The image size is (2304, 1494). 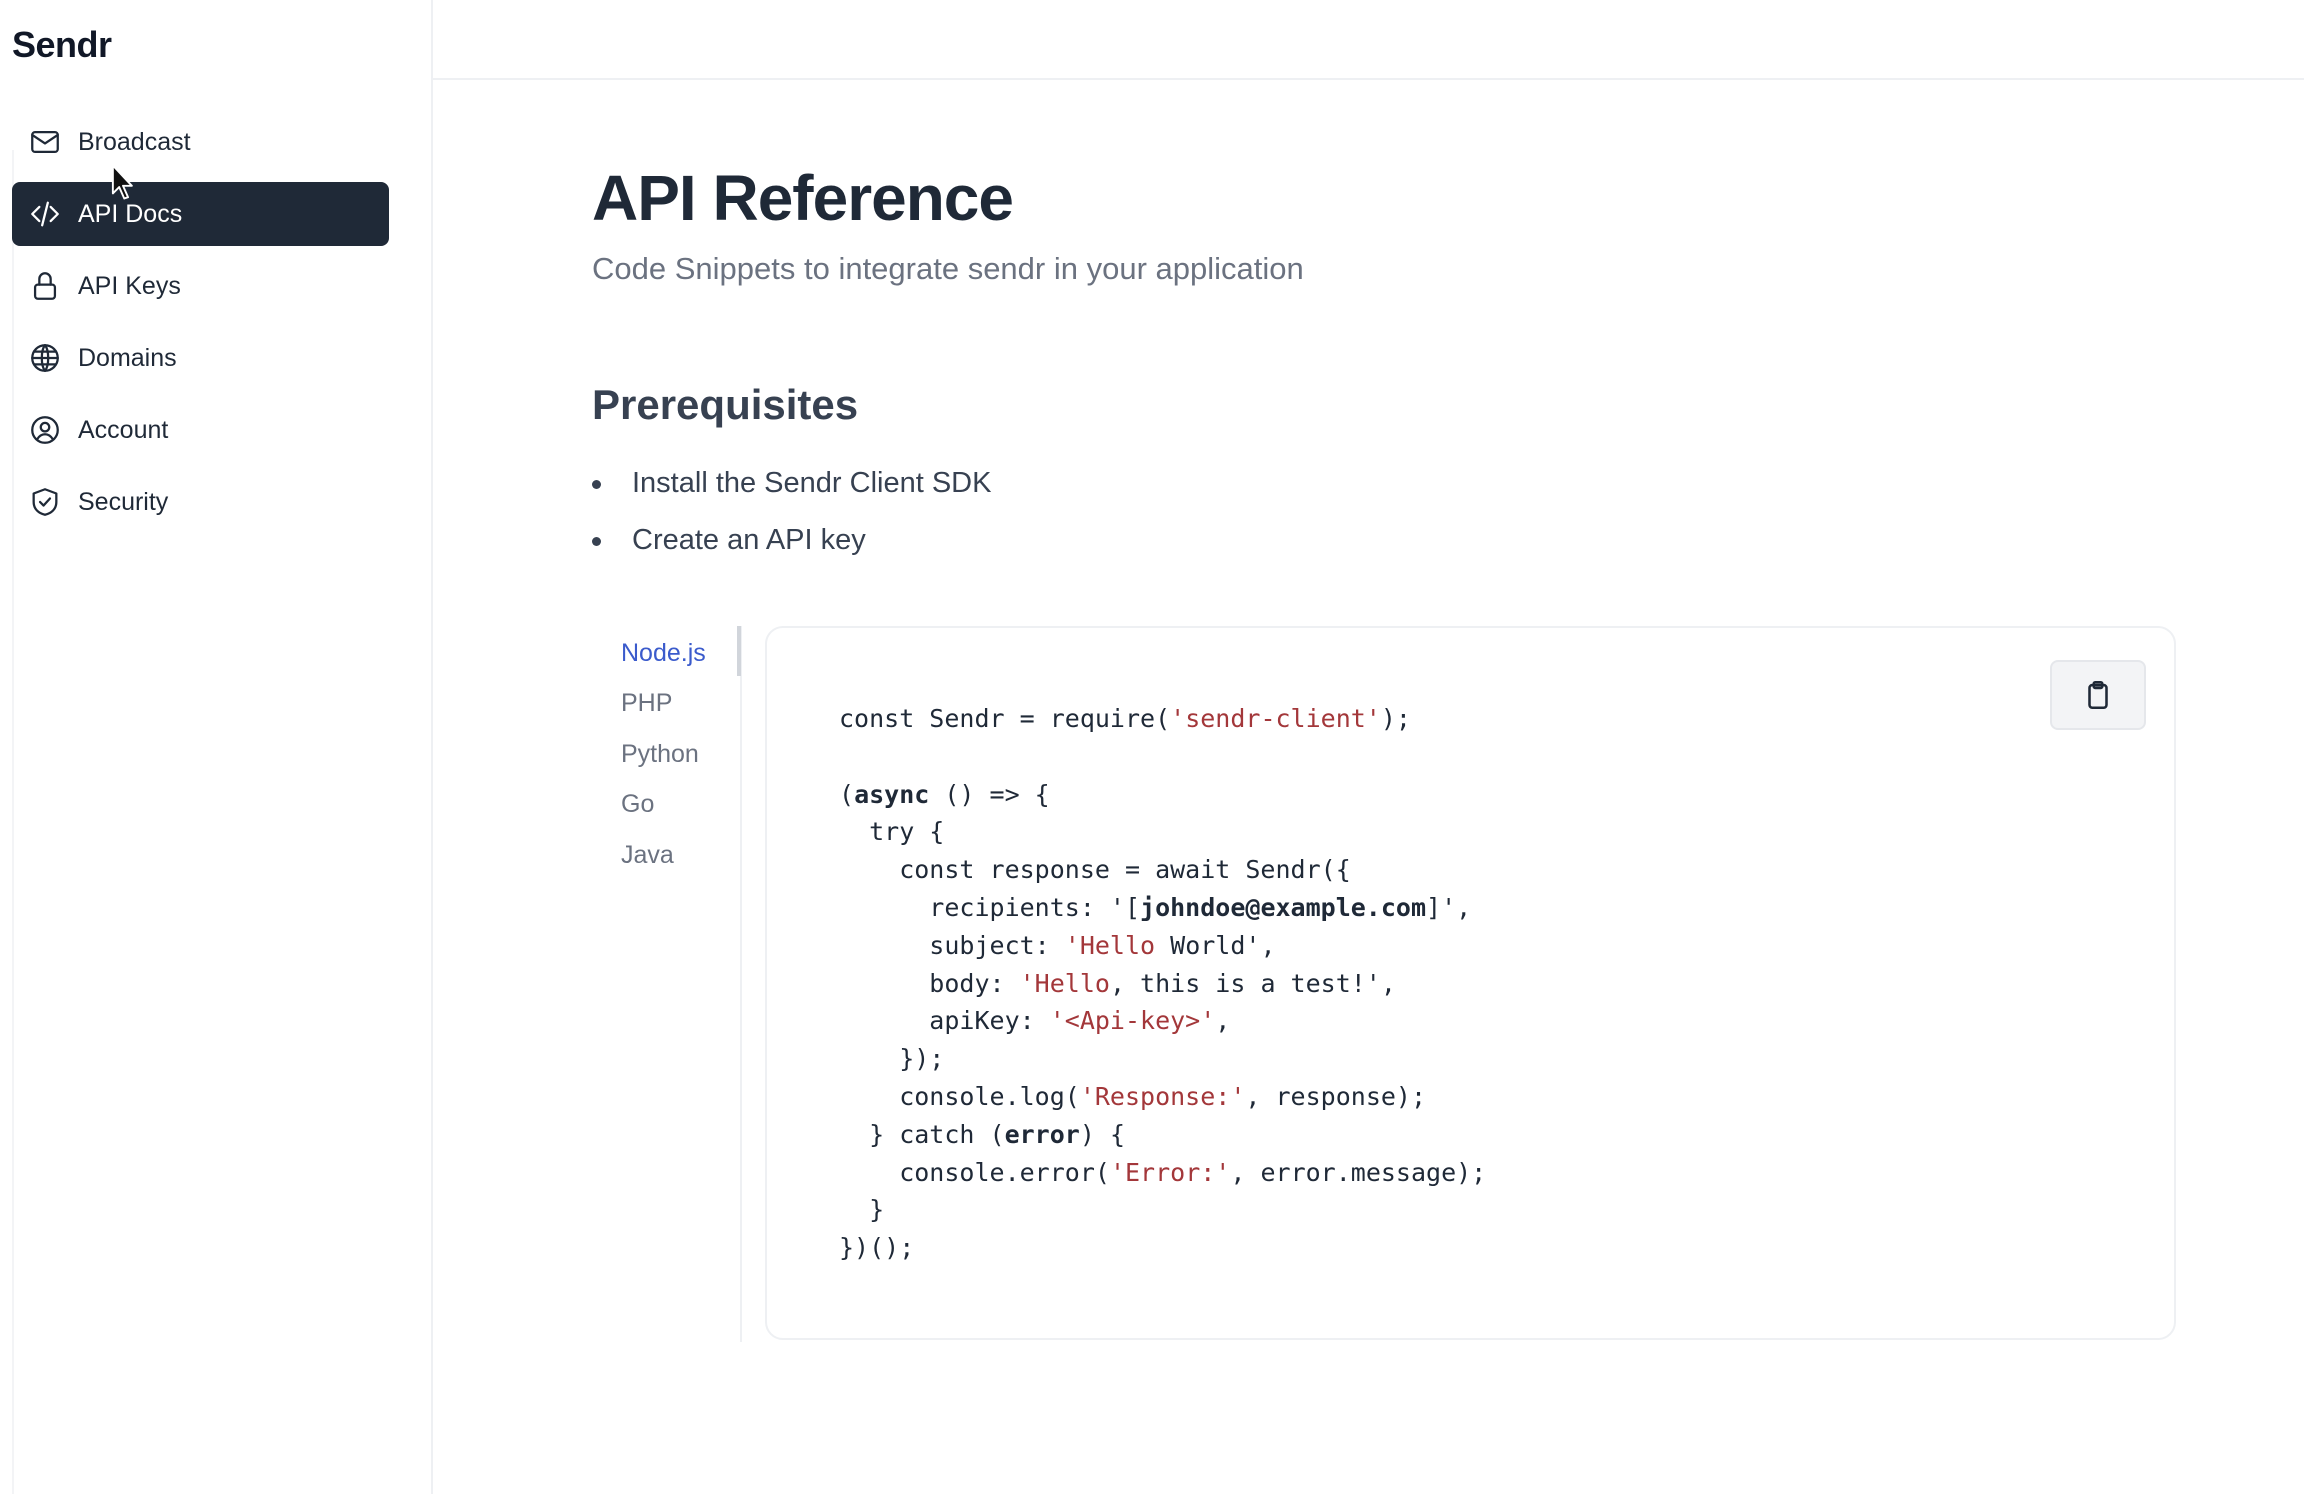 I want to click on tab-python: Python, so click(x=660, y=754).